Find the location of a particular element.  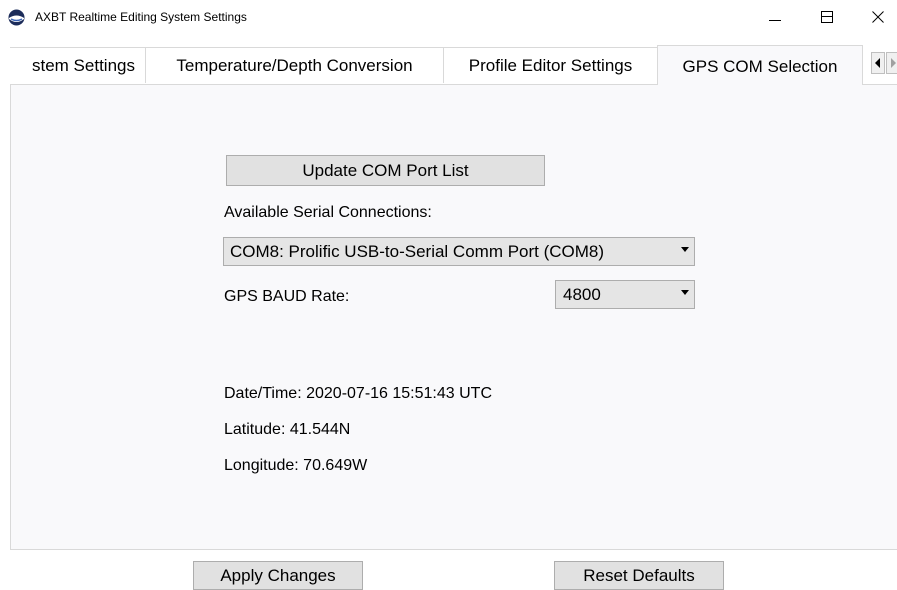

reset-defaults-button: Reset Defaults is located at coordinates (639, 575).